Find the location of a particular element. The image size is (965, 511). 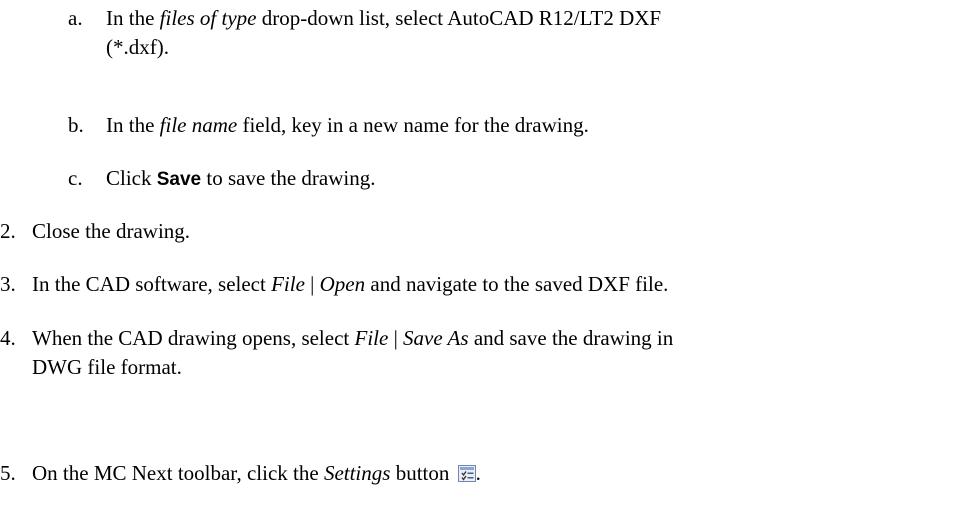

settings-icon is located at coordinates (466, 471).